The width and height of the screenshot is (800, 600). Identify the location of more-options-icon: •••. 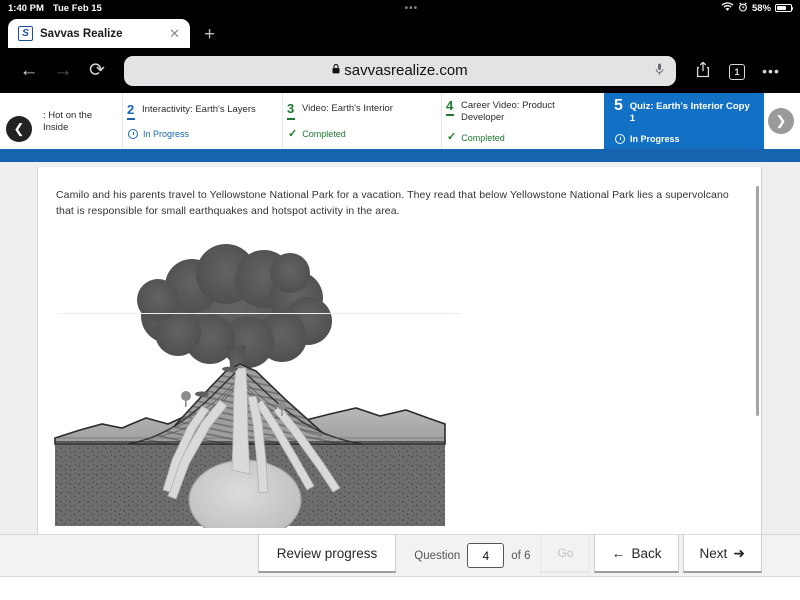
(771, 71).